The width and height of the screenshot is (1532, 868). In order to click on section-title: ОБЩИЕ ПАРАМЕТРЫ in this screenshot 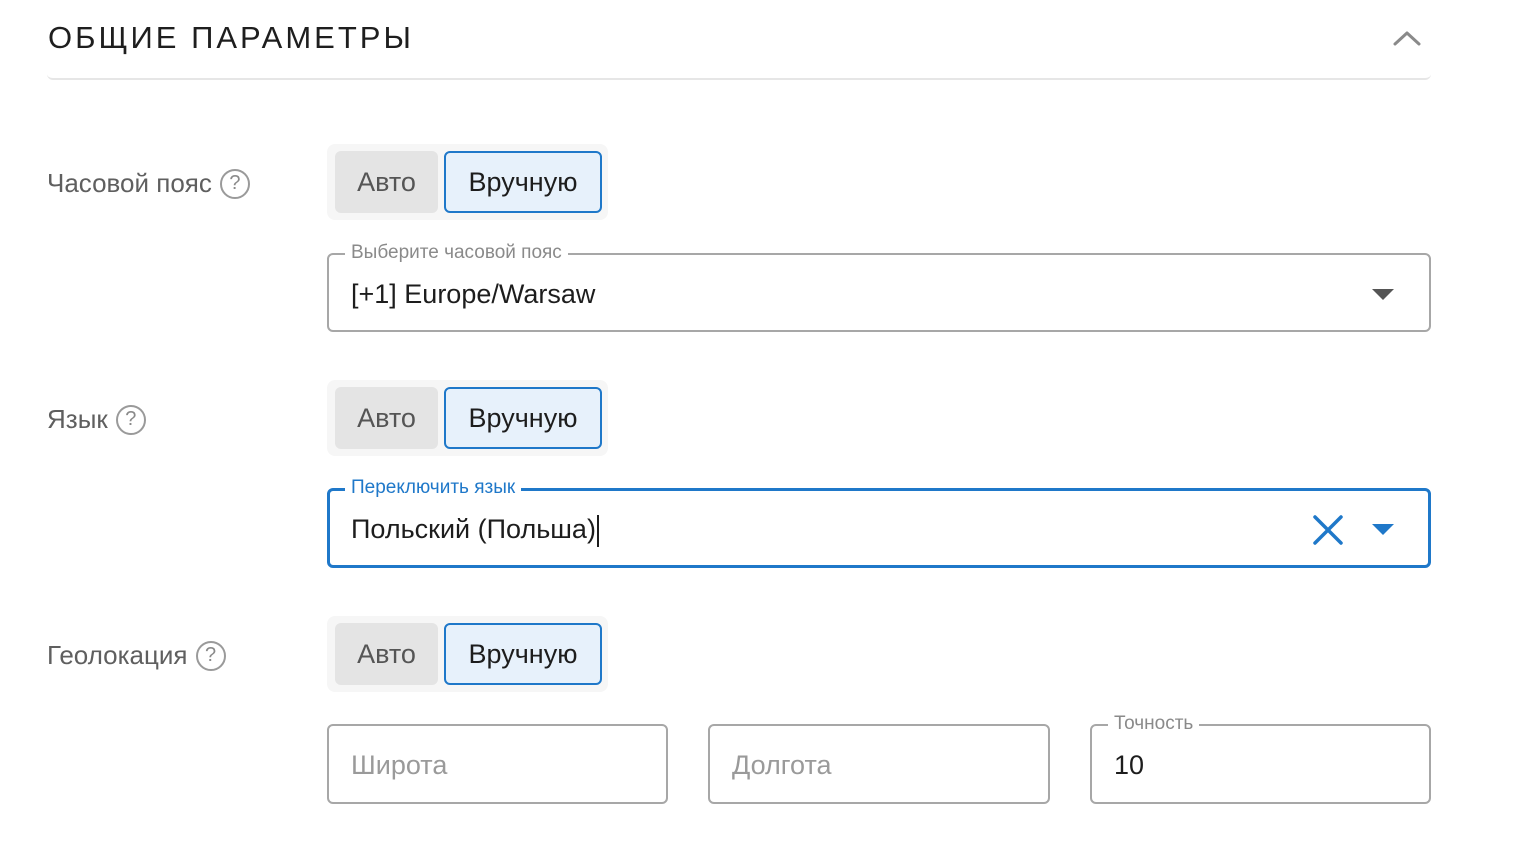, I will do `click(231, 37)`.